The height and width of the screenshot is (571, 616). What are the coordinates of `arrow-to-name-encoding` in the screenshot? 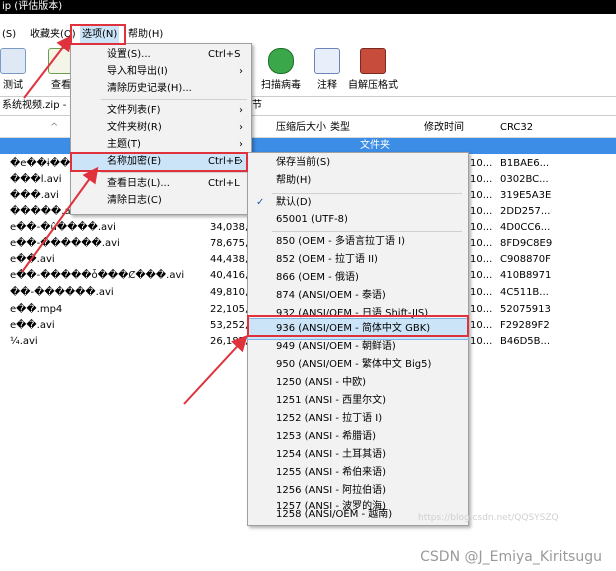 It's located at (60, 219).